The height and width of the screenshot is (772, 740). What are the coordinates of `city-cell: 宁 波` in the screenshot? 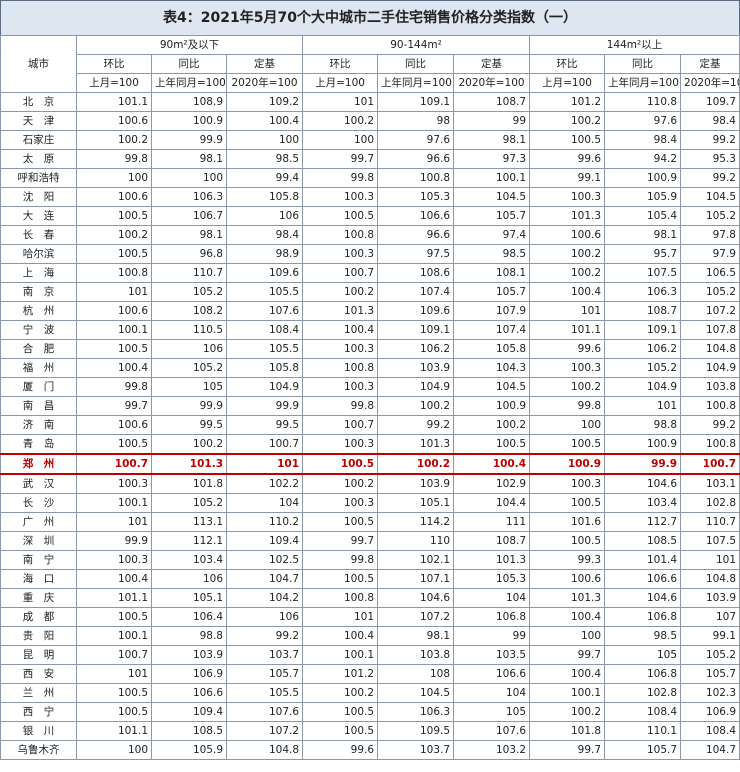 It's located at (38, 330).